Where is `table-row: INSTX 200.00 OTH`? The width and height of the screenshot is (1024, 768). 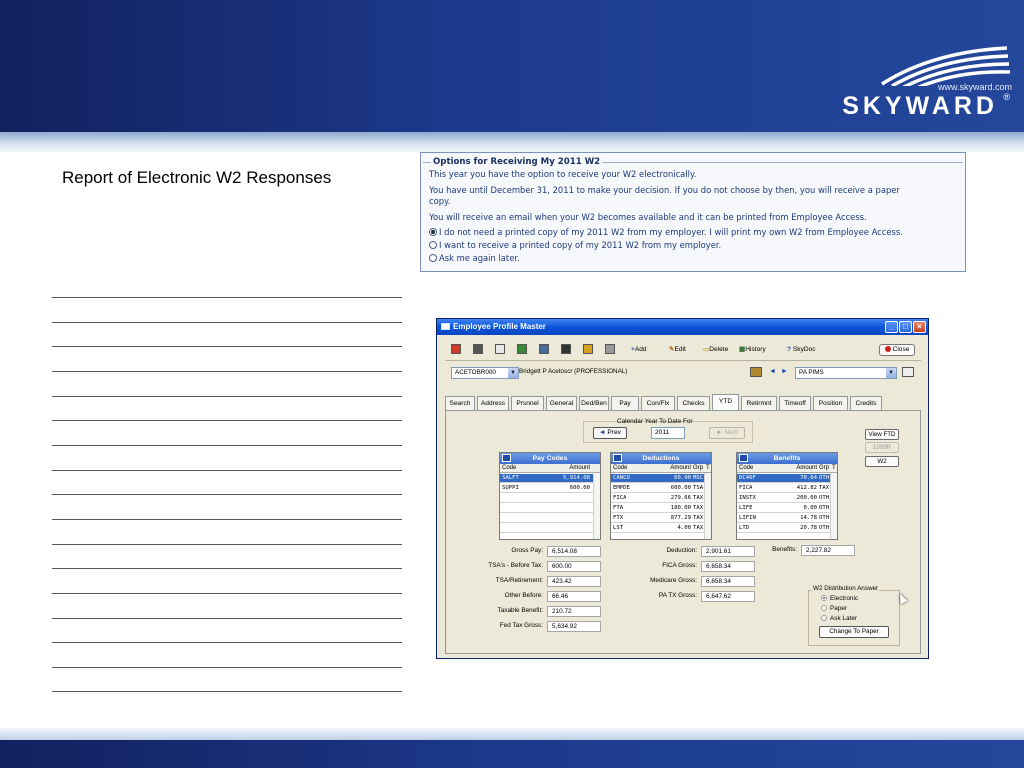
table-row: INSTX 200.00 OTH is located at coordinates (787, 498).